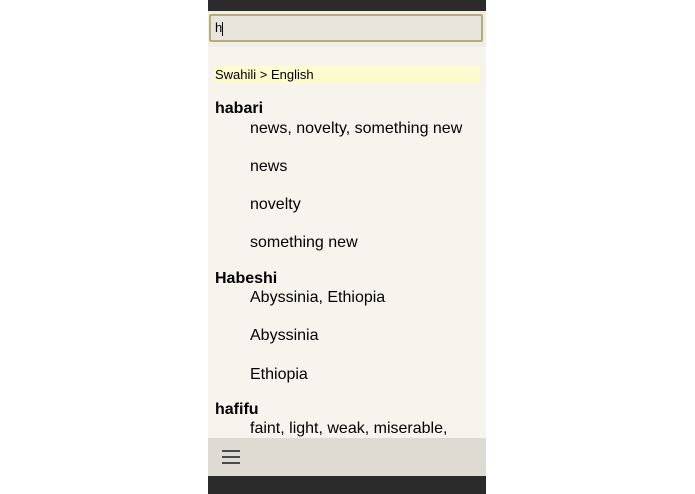 This screenshot has height=494, width=695. What do you see at coordinates (304, 243) in the screenshot?
I see `entry-definition: something new` at bounding box center [304, 243].